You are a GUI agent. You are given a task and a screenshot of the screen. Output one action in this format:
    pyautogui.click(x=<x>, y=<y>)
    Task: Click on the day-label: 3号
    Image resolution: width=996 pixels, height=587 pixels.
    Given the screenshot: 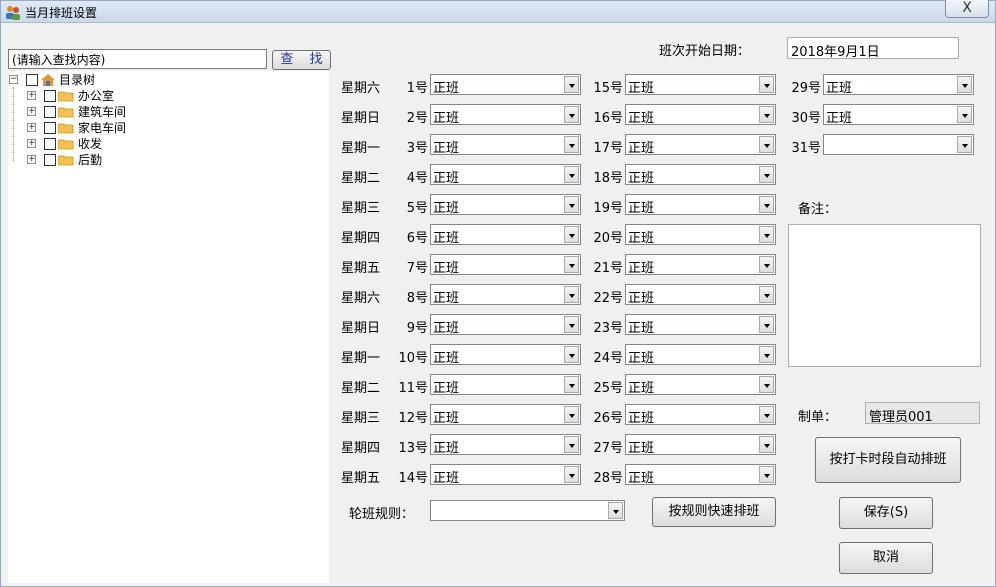 What is the action you would take?
    pyautogui.click(x=417, y=148)
    